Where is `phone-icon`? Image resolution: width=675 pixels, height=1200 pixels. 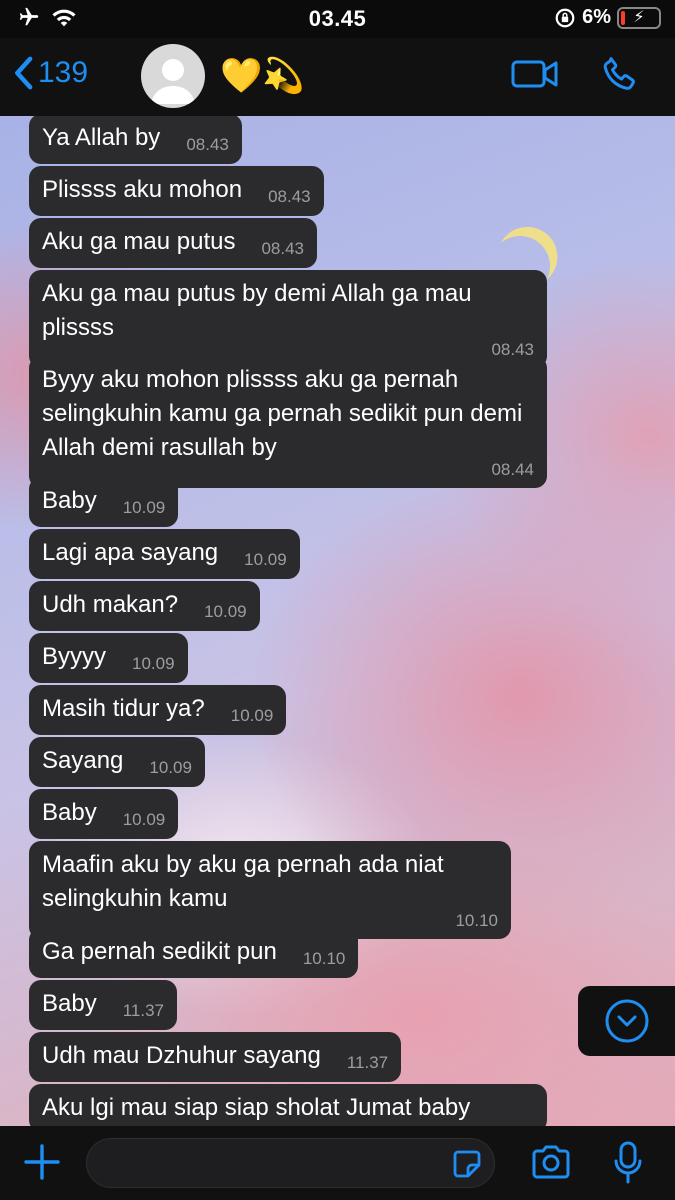
phone-icon is located at coordinates (620, 74).